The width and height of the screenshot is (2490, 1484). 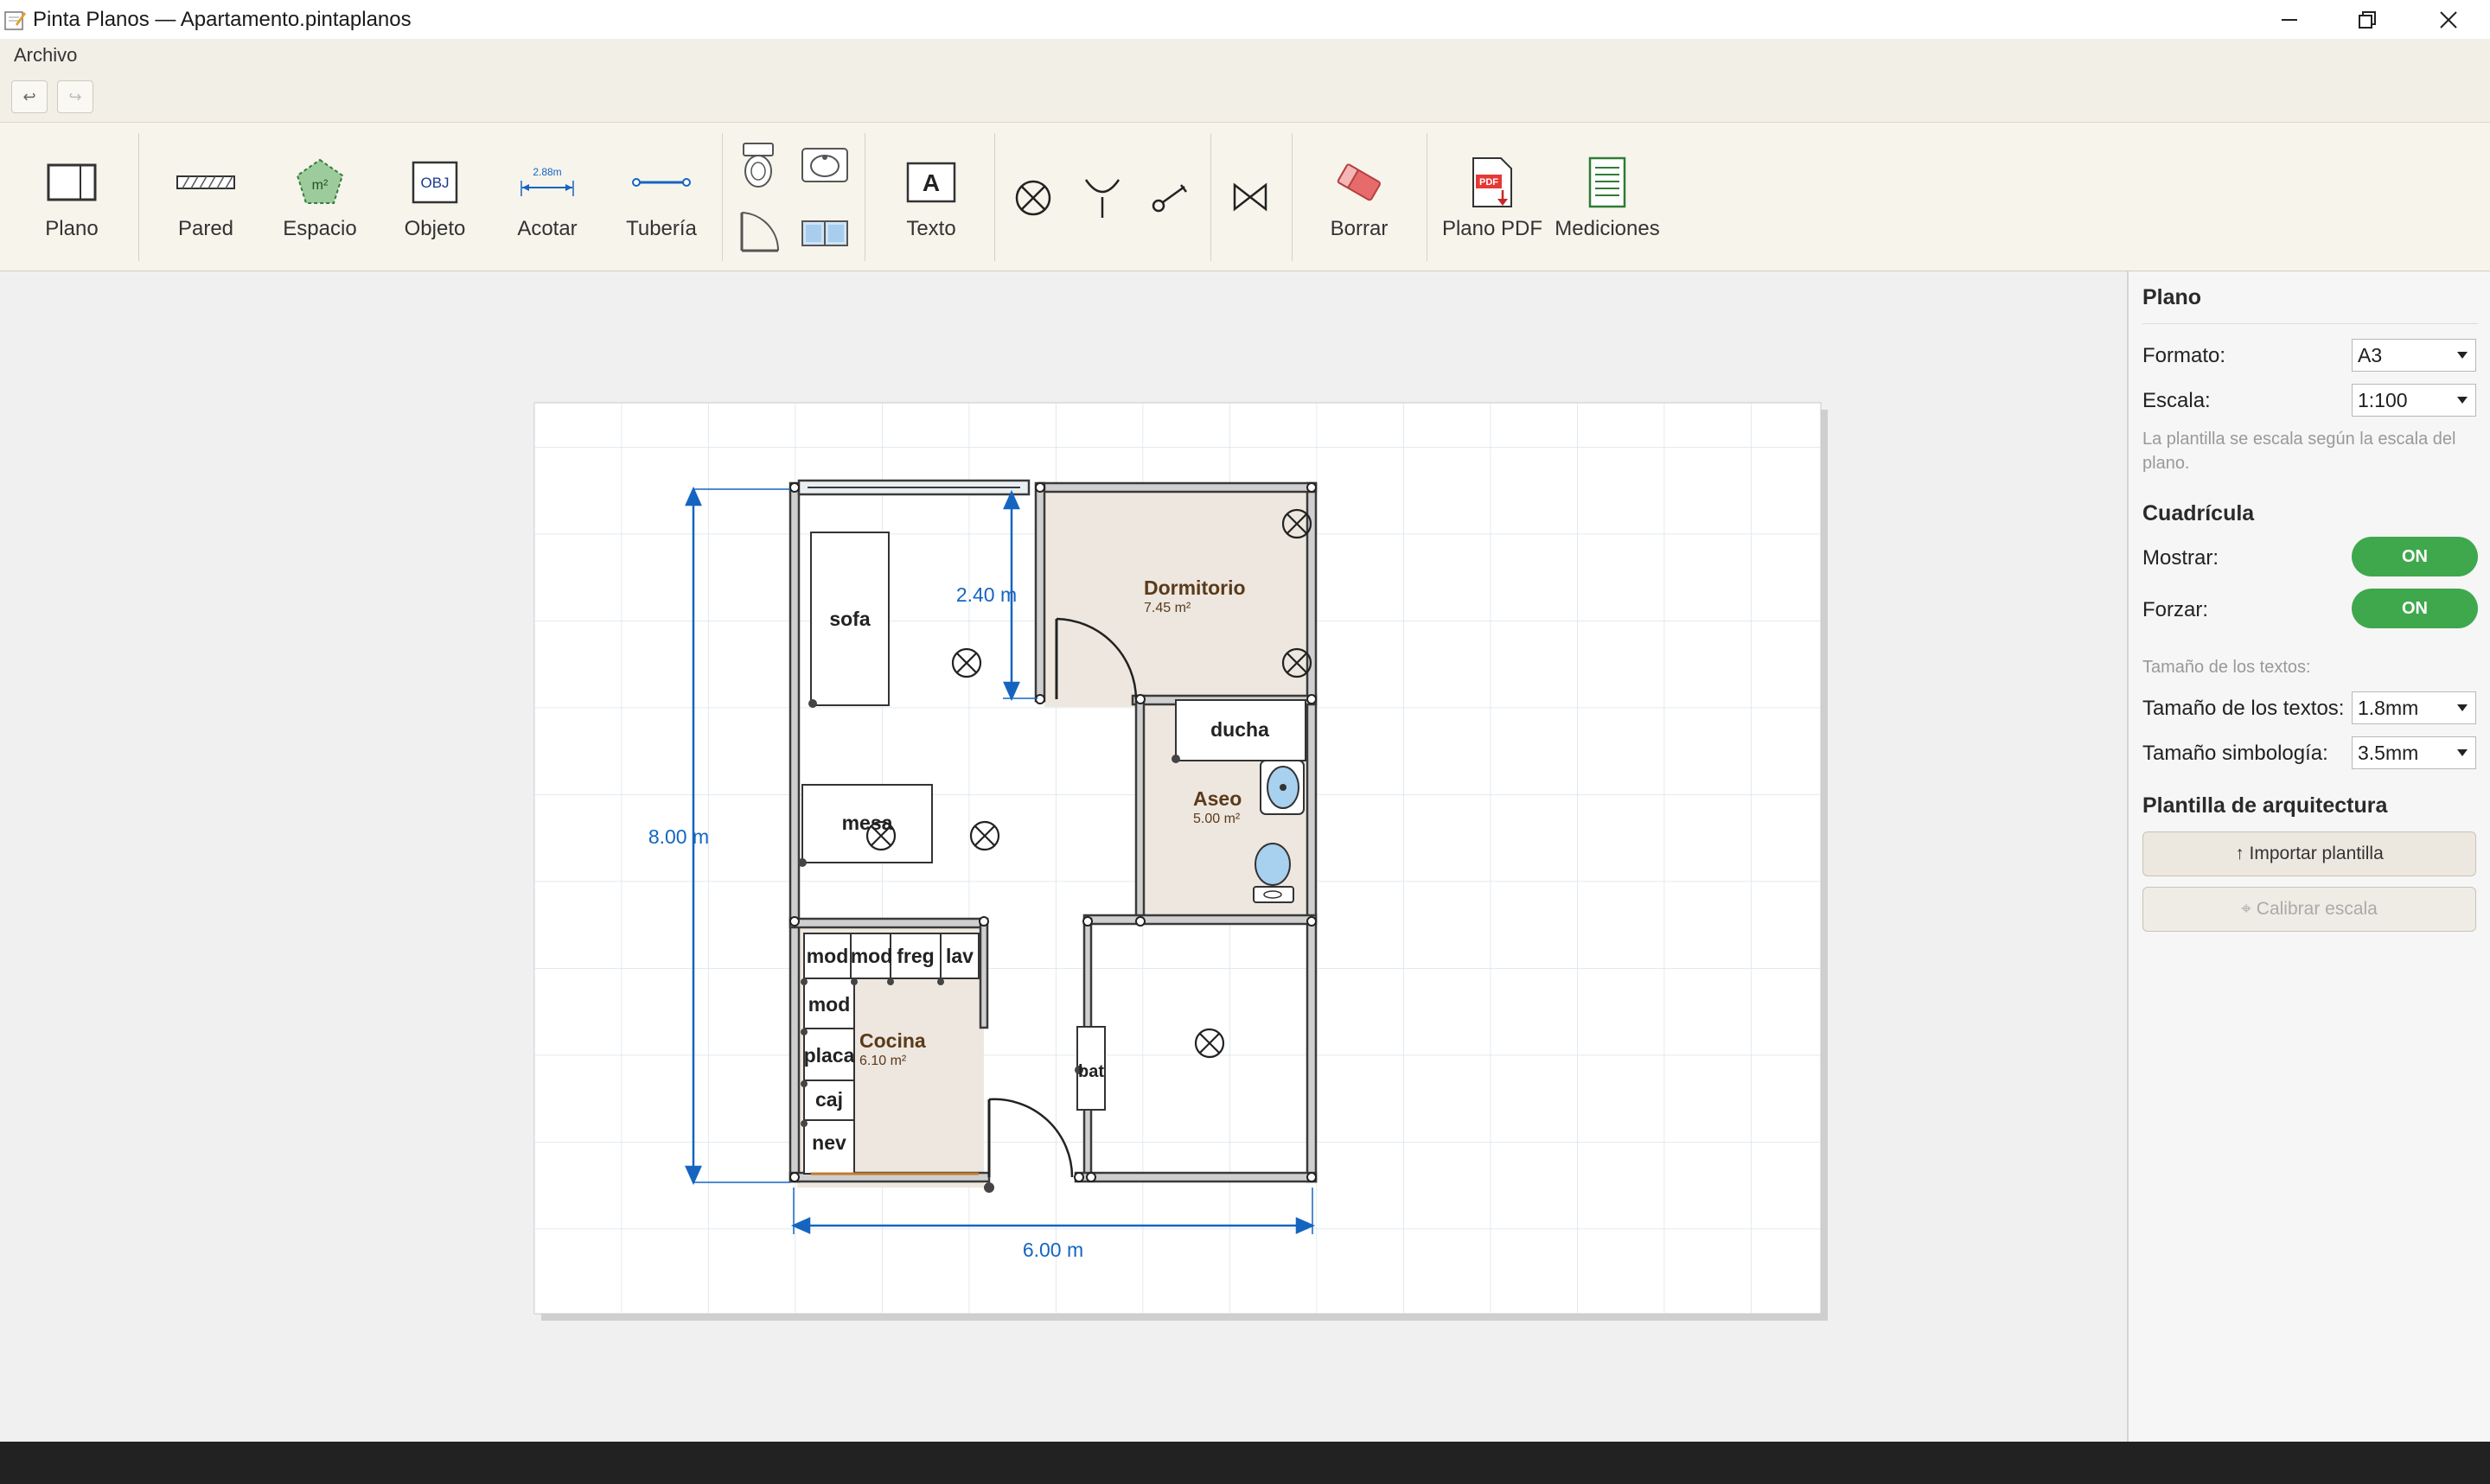 What do you see at coordinates (1102, 198) in the screenshot?
I see `socket-icon` at bounding box center [1102, 198].